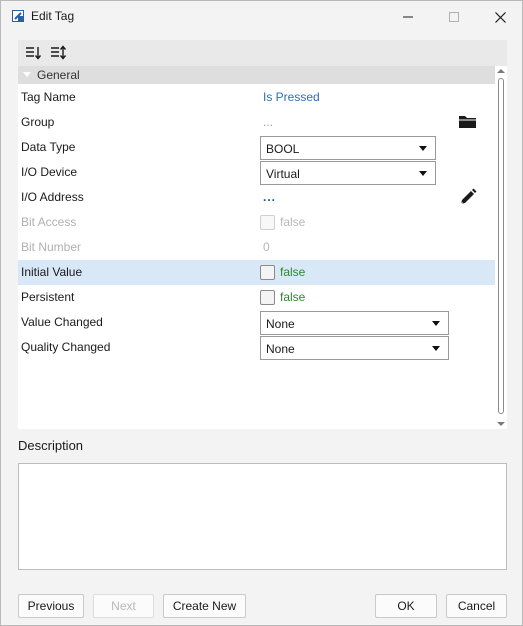 This screenshot has width=523, height=626. What do you see at coordinates (18, 16) in the screenshot?
I see `app-icon` at bounding box center [18, 16].